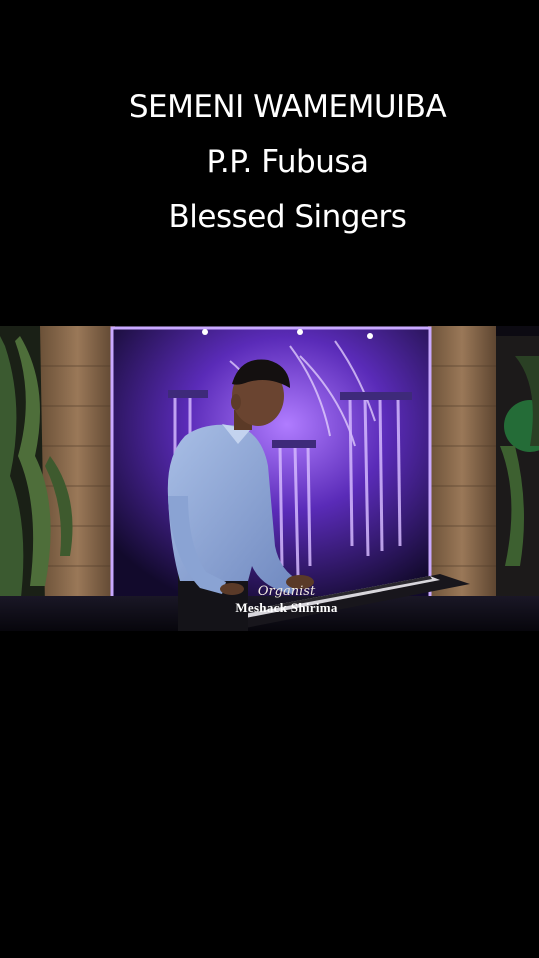 Image resolution: width=539 pixels, height=958 pixels. Describe the element at coordinates (287, 107) in the screenshot. I see `song-title: SEMENI WAMEMUIBA` at that location.